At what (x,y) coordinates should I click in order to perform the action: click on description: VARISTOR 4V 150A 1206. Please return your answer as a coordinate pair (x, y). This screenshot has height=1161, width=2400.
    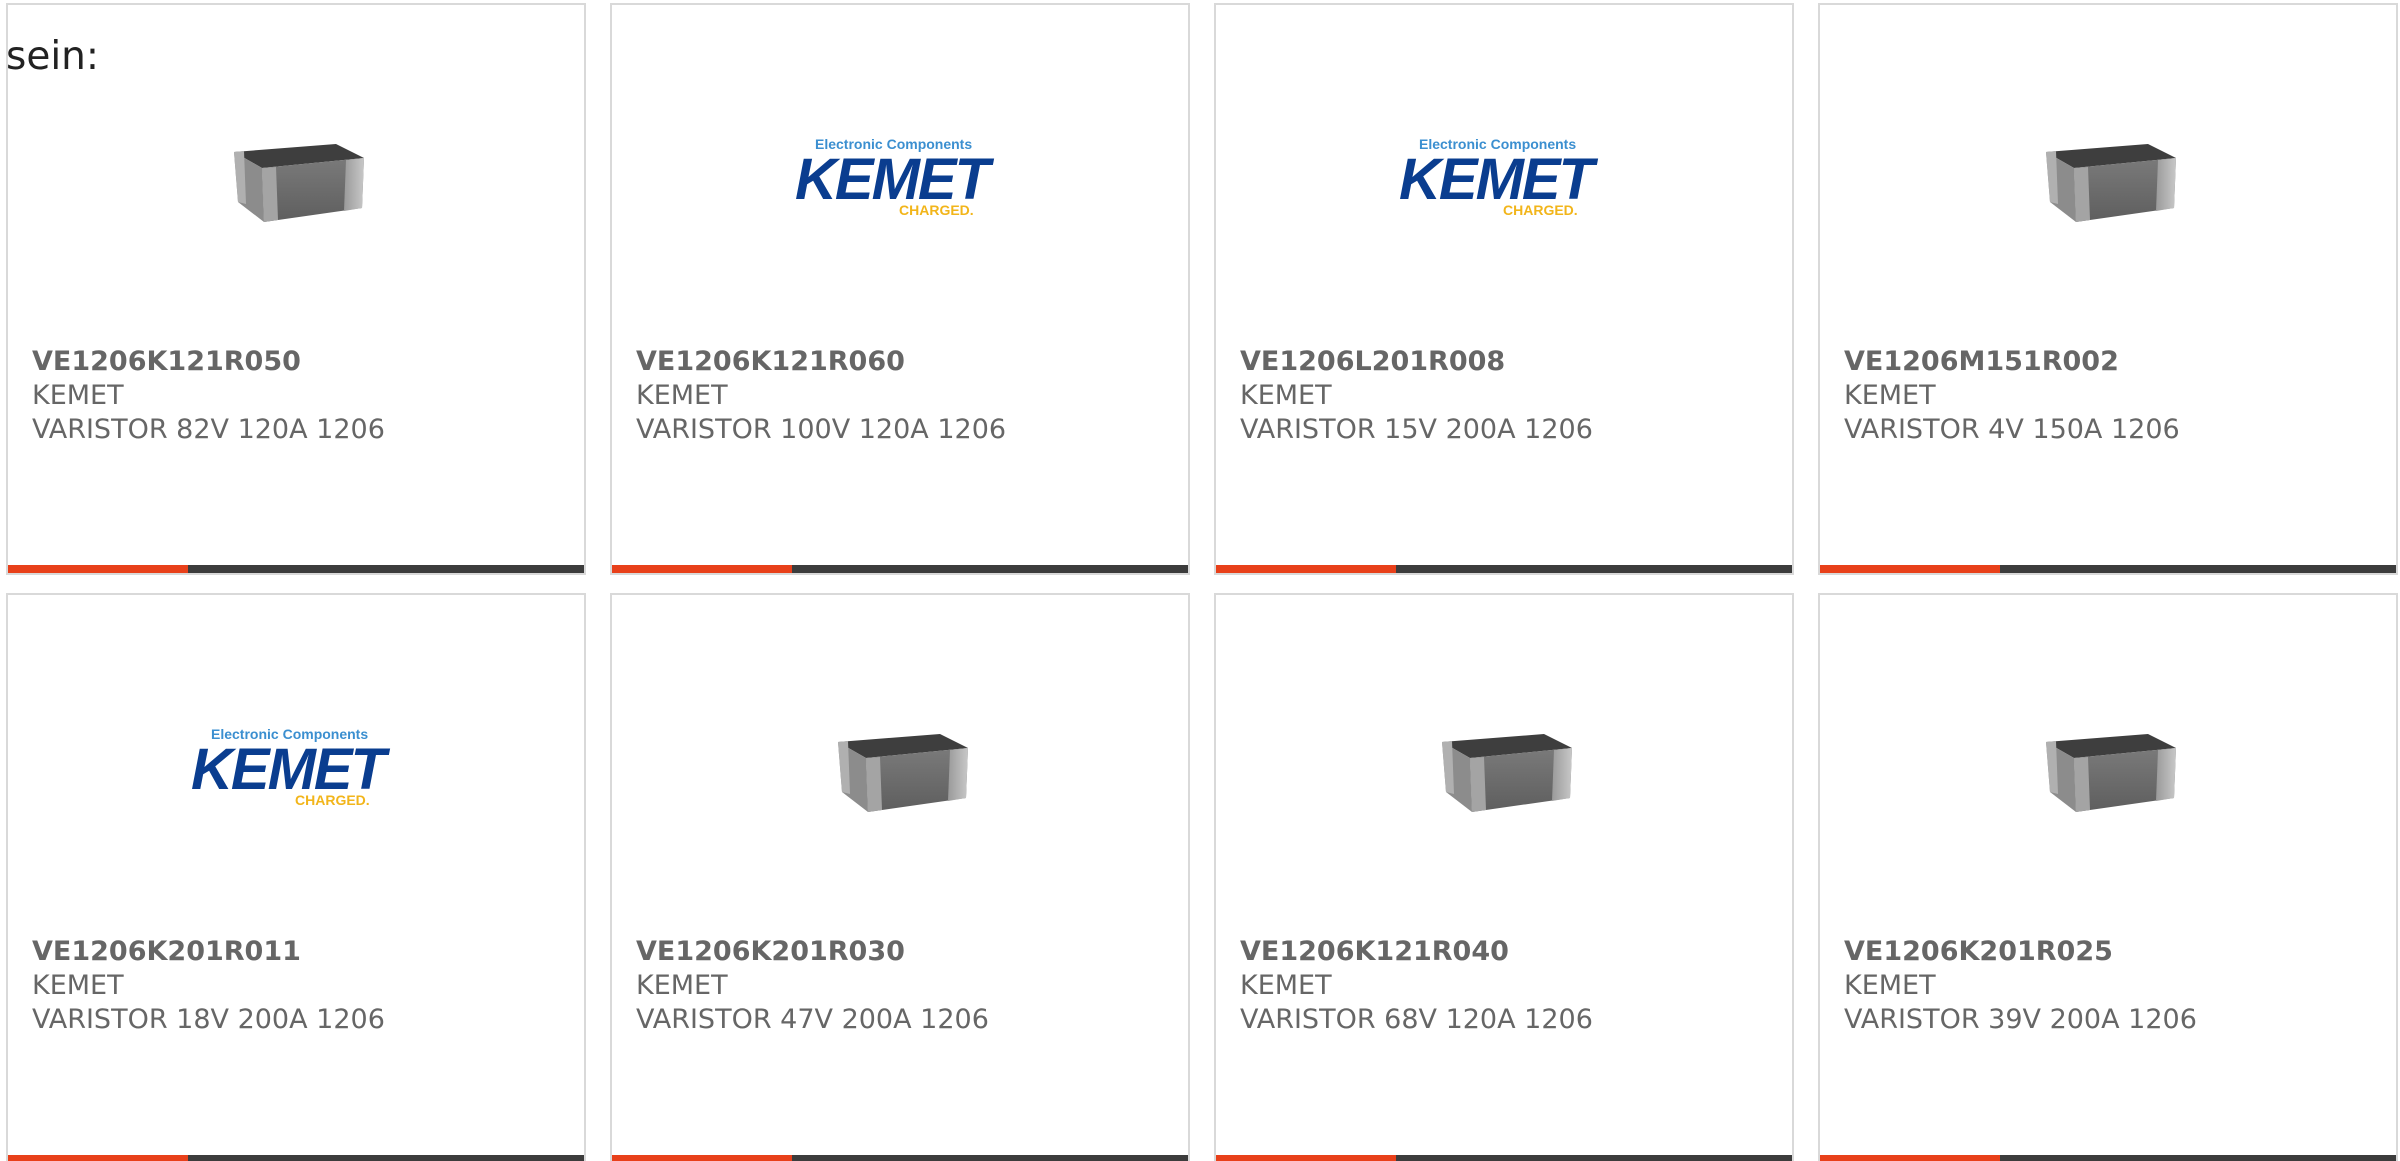
    Looking at the image, I should click on (2012, 429).